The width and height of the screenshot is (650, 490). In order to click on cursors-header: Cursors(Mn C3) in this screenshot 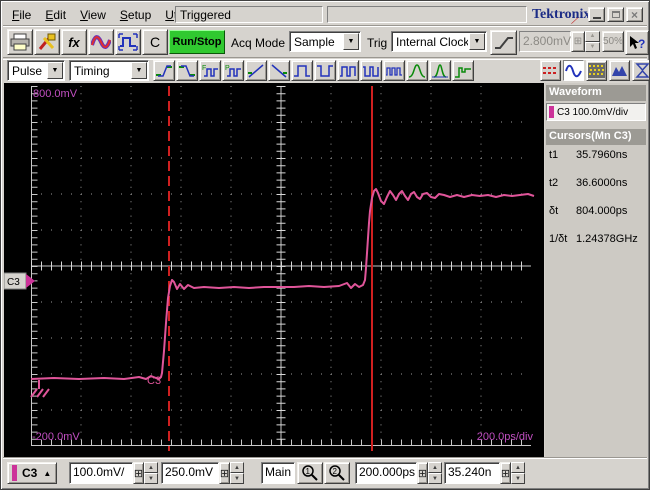, I will do `click(596, 137)`.